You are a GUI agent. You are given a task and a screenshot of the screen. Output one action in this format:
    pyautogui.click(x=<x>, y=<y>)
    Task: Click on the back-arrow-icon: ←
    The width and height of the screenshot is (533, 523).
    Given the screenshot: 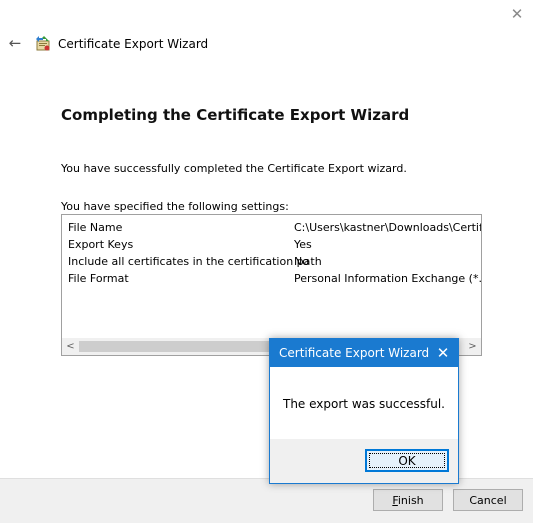 What is the action you would take?
    pyautogui.click(x=15, y=43)
    